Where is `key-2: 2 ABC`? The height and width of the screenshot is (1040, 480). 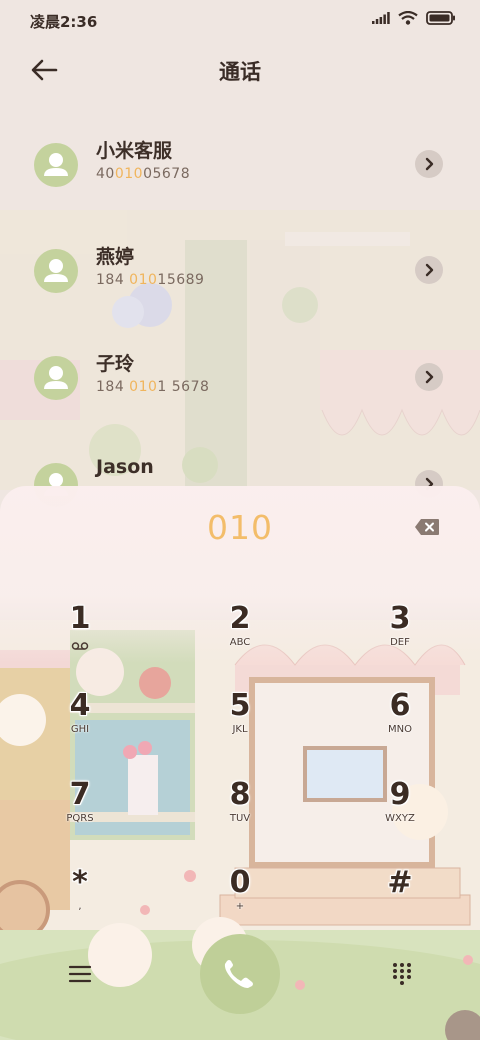
key-2: 2 ABC is located at coordinates (240, 637).